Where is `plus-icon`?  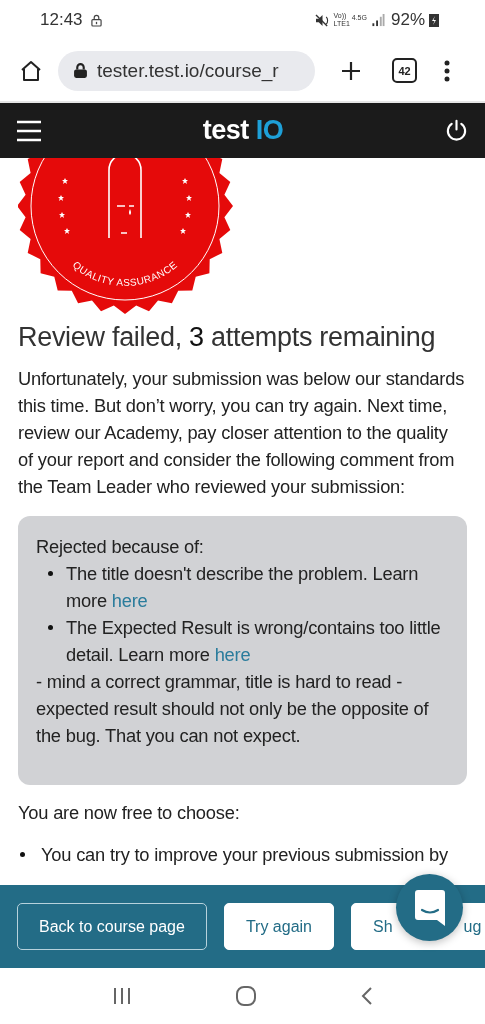 plus-icon is located at coordinates (351, 70).